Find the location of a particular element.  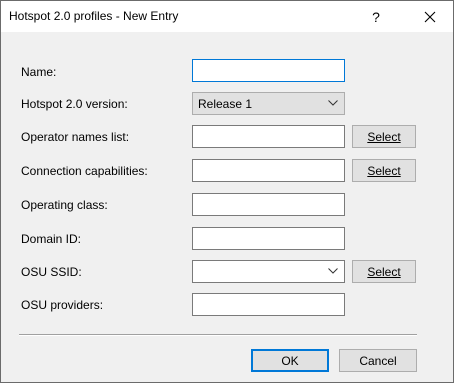

connection-capabilities-select-label: Select is located at coordinates (384, 170).